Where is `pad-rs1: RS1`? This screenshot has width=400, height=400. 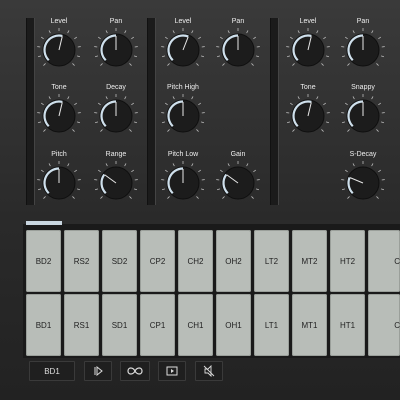 pad-rs1: RS1 is located at coordinates (81, 325).